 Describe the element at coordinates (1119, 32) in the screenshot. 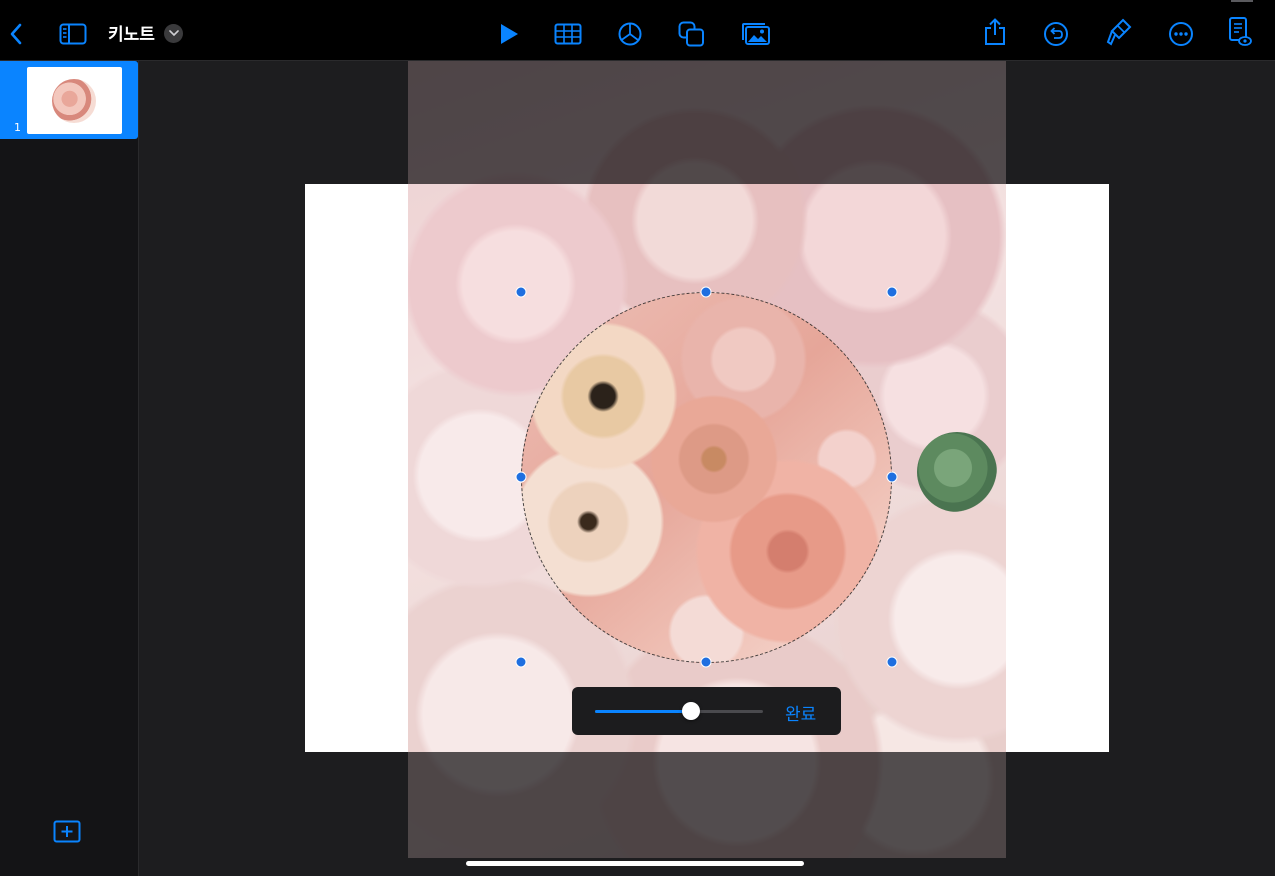

I see `format-brush-icon` at that location.